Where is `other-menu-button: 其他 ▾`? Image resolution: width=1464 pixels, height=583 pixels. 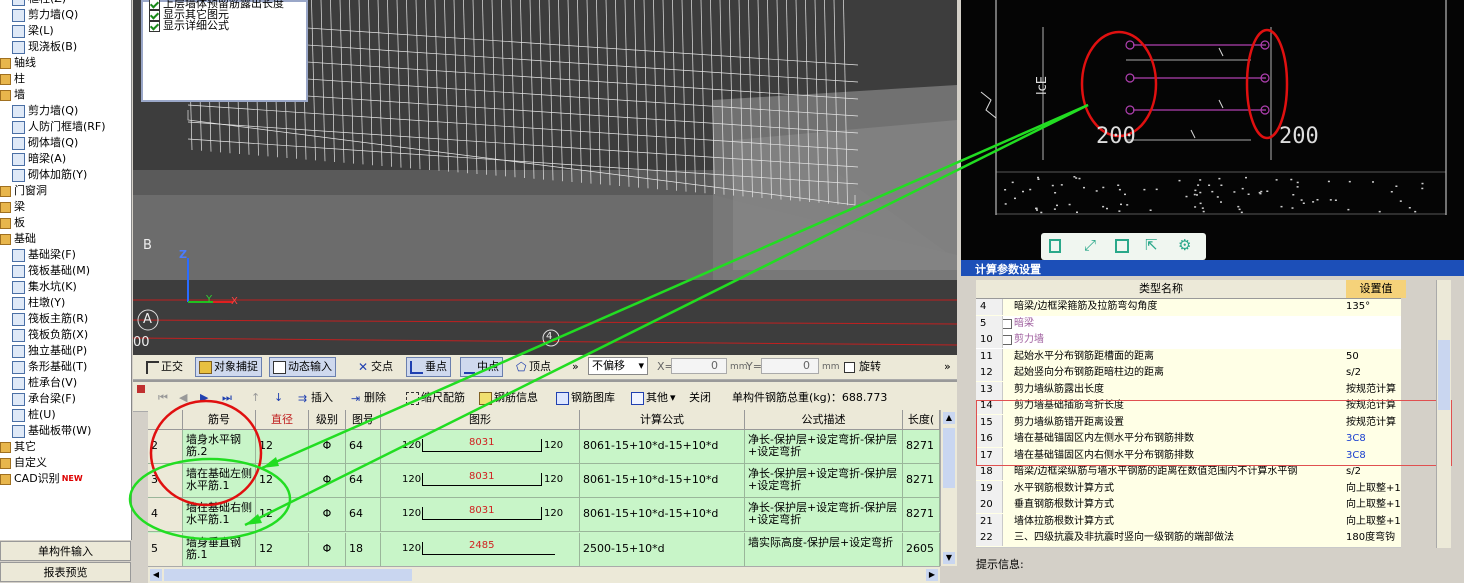
other-menu-button: 其他 ▾ is located at coordinates (653, 398).